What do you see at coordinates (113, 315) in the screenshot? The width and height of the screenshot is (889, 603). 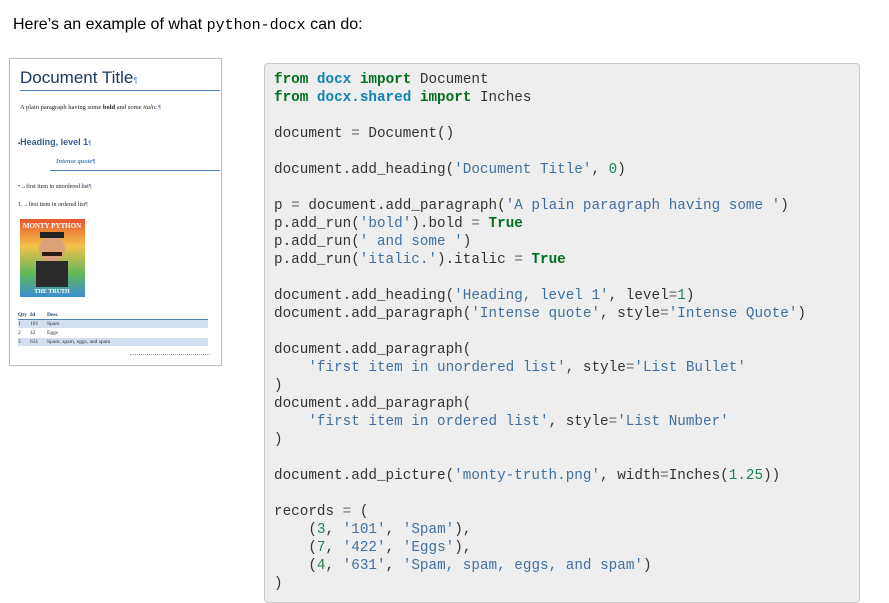 I see `table-header-row: Qty Id Desc` at bounding box center [113, 315].